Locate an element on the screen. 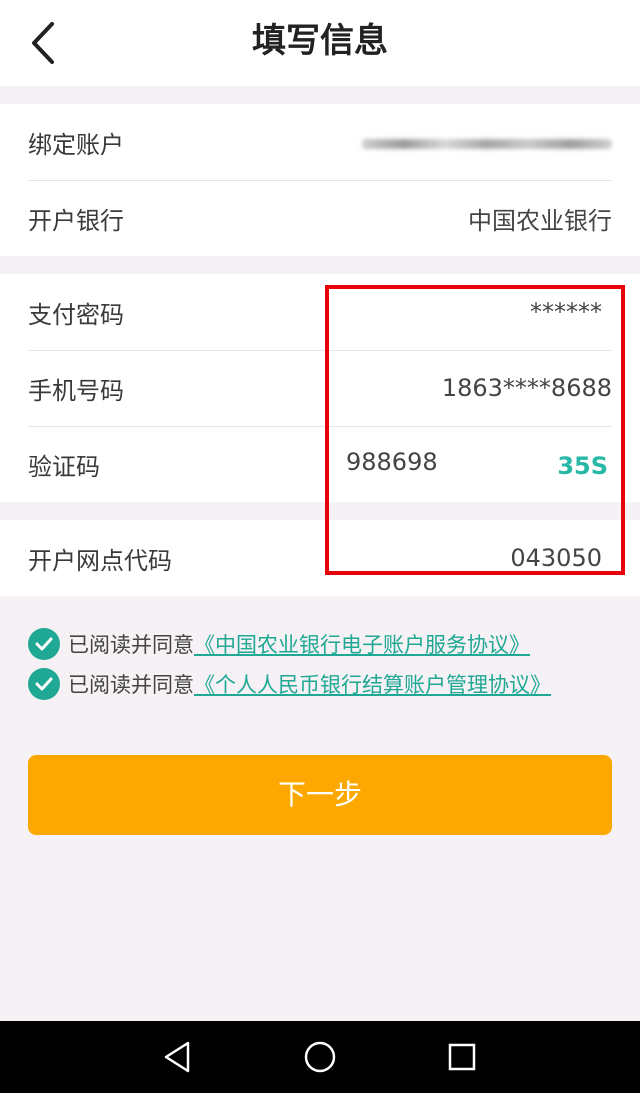 The width and height of the screenshot is (640, 1093). agreement-row: 已阅读并同意 《个人人民币银行结算账户管理协议》 is located at coordinates (289, 684).